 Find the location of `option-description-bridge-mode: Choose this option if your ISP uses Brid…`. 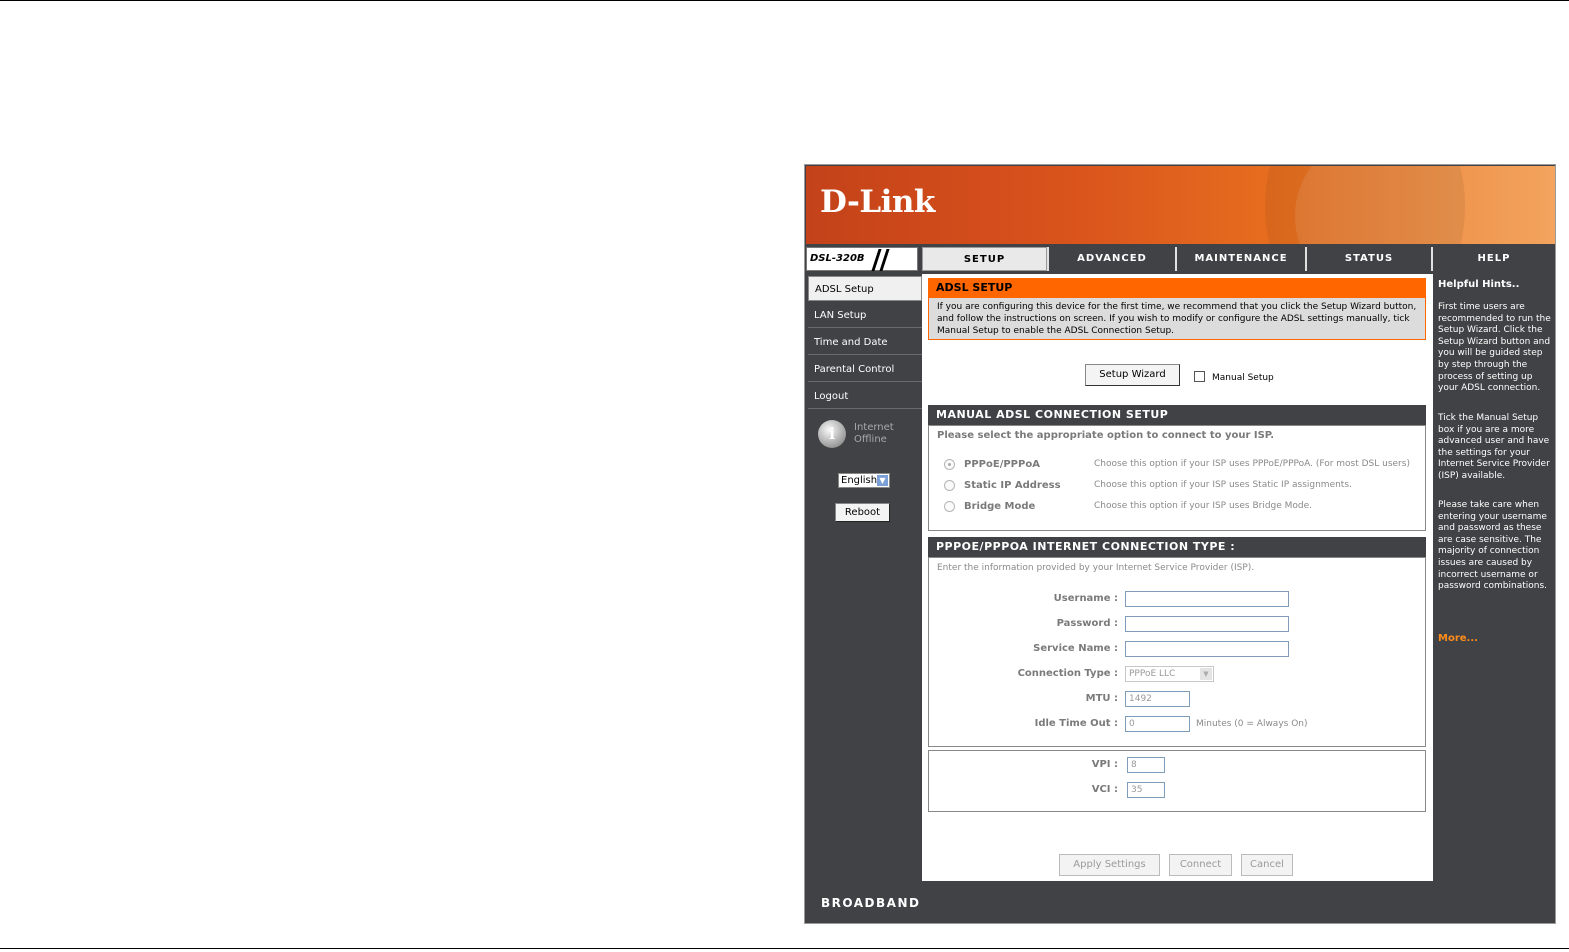

option-description-bridge-mode: Choose this option if your ISP uses Brid… is located at coordinates (1203, 506).